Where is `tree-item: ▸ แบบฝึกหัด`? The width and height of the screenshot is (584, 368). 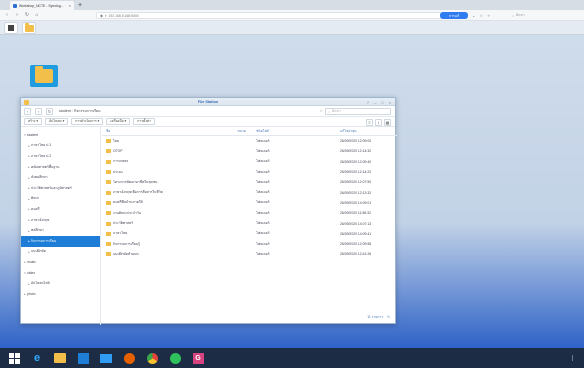 tree-item: ▸ แบบฝึกหัด is located at coordinates (60, 252).